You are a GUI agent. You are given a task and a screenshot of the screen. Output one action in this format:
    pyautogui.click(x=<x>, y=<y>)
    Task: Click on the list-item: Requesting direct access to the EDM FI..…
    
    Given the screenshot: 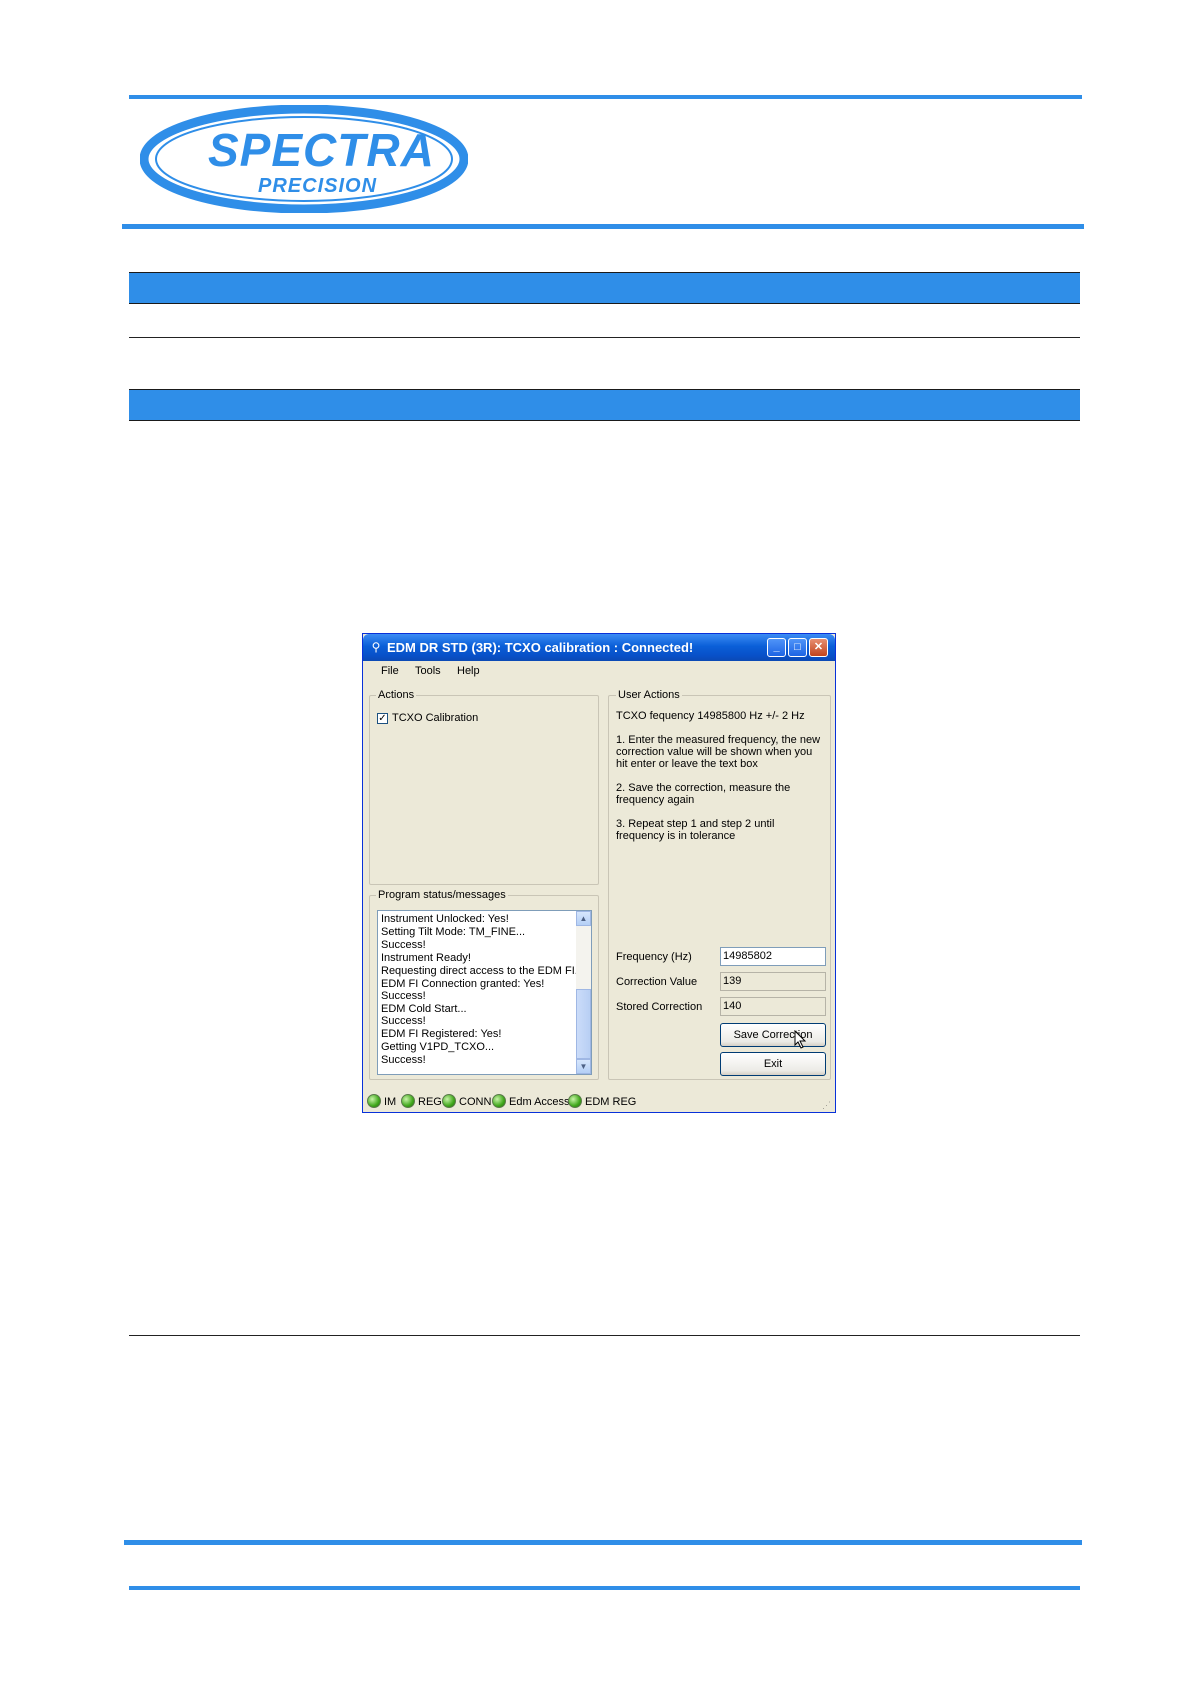 What is the action you would take?
    pyautogui.click(x=482, y=971)
    